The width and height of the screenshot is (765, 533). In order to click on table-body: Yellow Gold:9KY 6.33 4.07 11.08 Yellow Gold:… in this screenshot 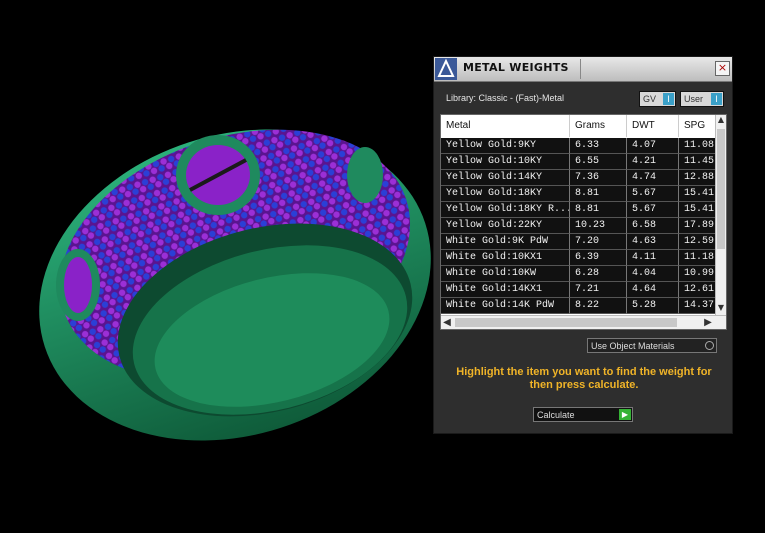, I will do `click(579, 226)`.